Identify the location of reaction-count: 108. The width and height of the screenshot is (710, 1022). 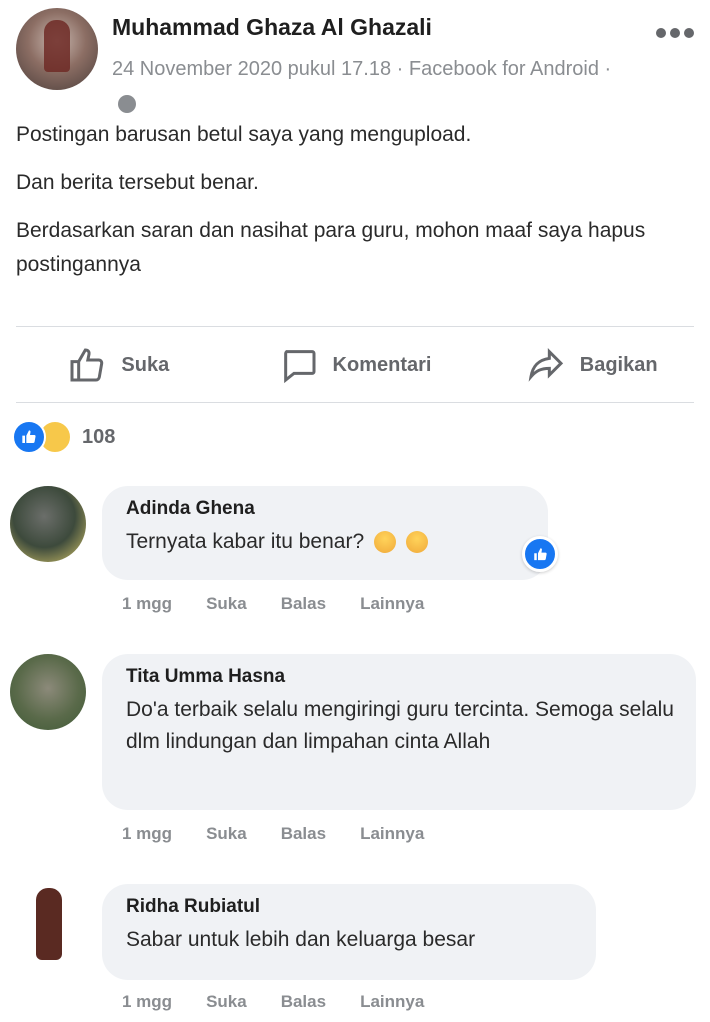
(99, 436).